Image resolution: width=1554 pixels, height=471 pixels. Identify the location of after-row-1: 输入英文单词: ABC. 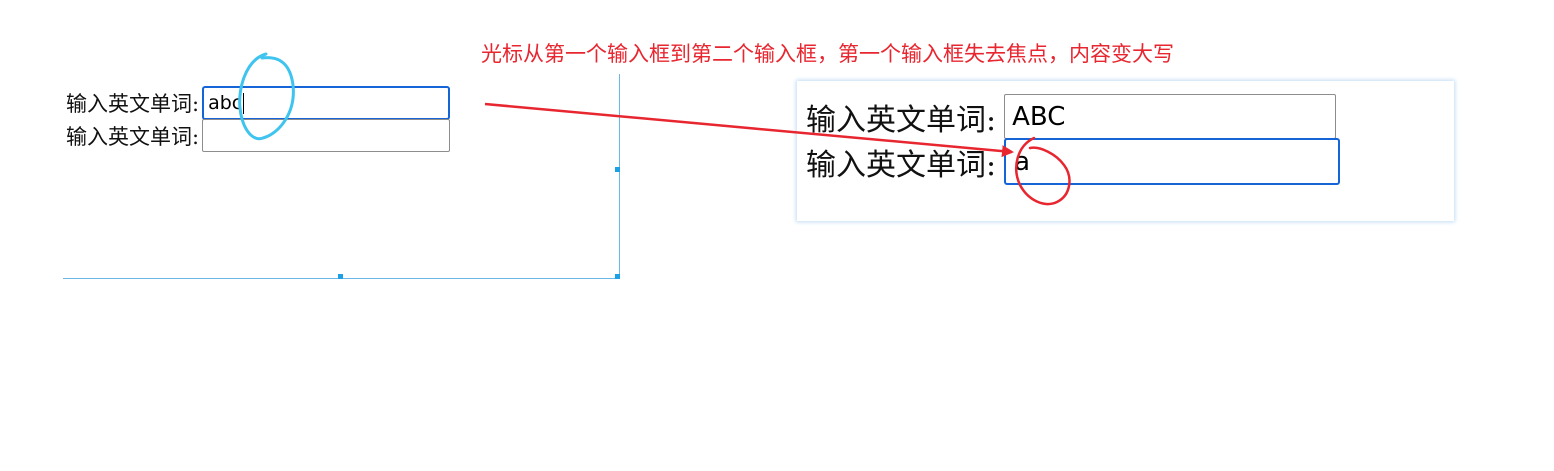
(1071, 116).